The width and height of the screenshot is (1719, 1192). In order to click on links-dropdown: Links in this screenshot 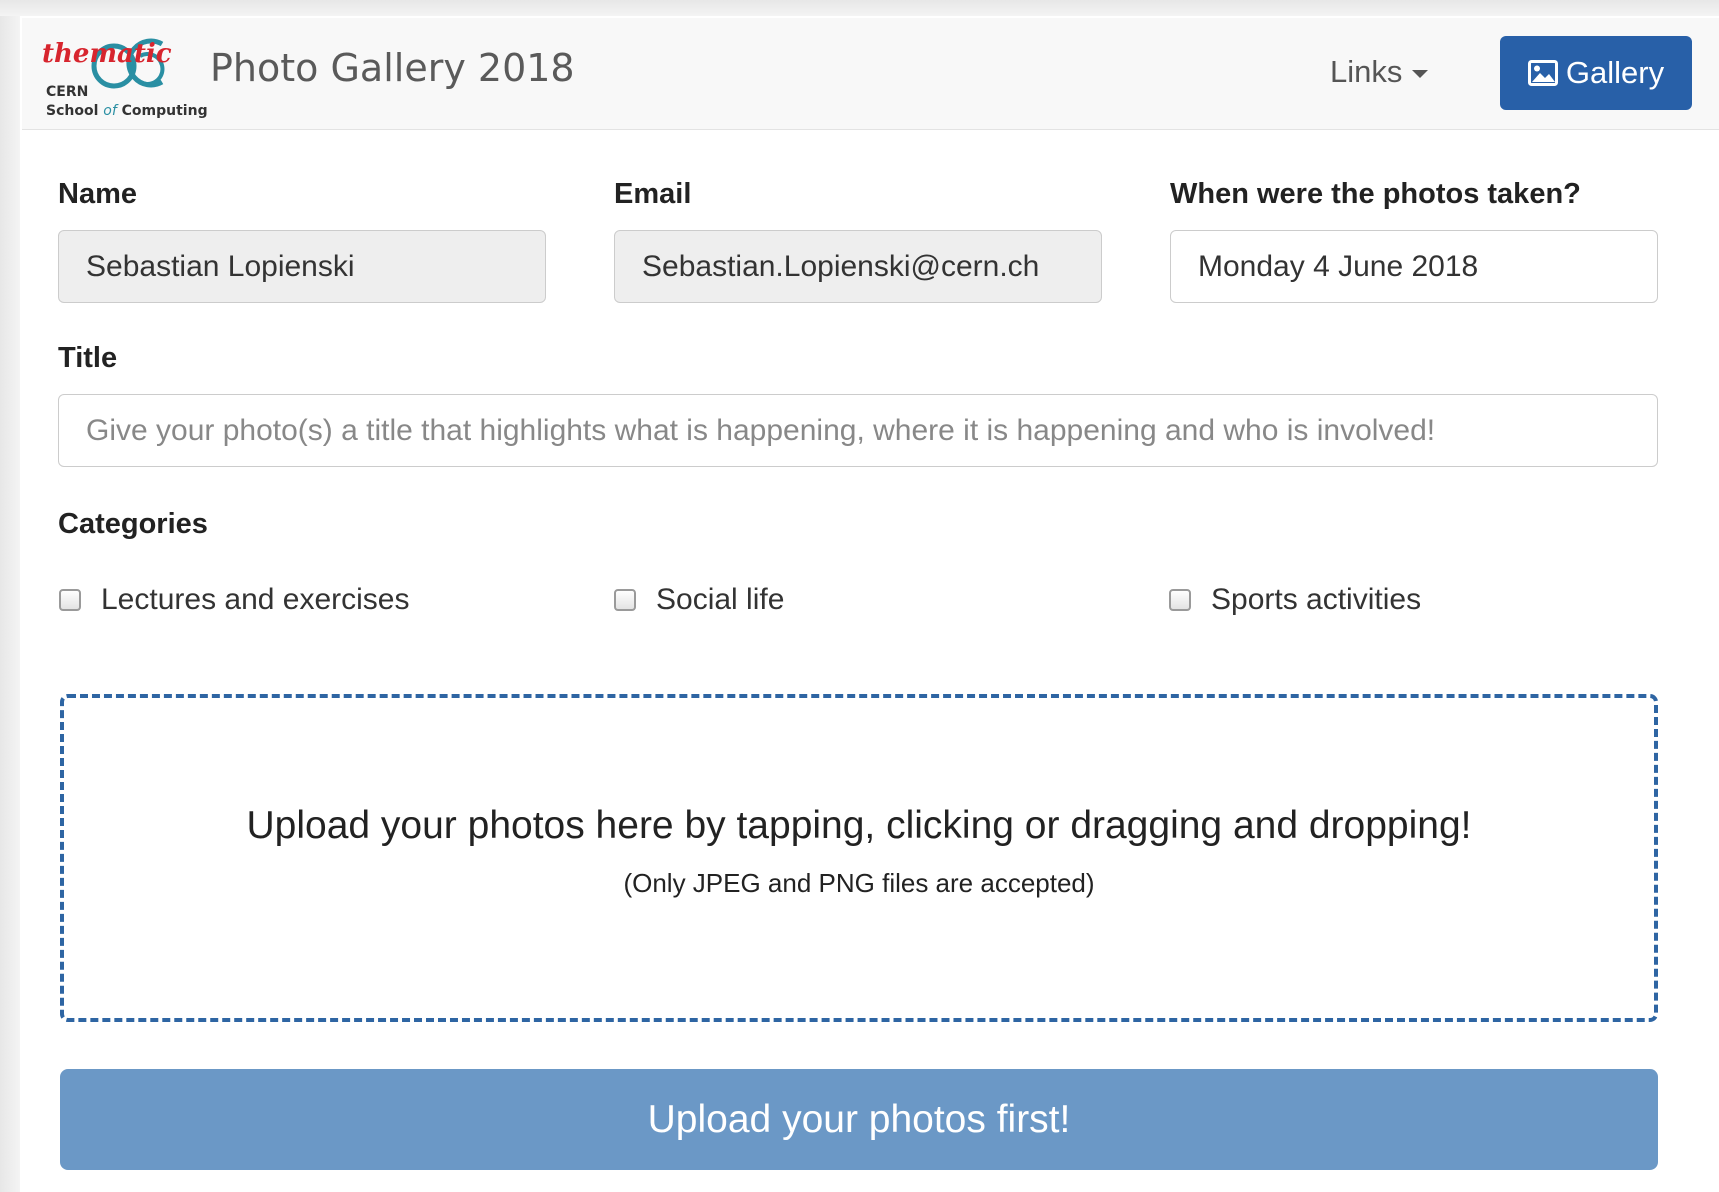, I will do `click(1379, 72)`.